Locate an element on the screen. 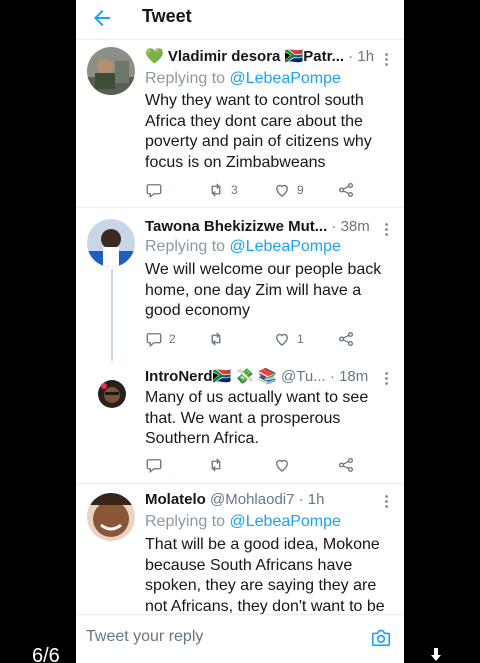 The height and width of the screenshot is (663, 480). like-count: 9 is located at coordinates (300, 190).